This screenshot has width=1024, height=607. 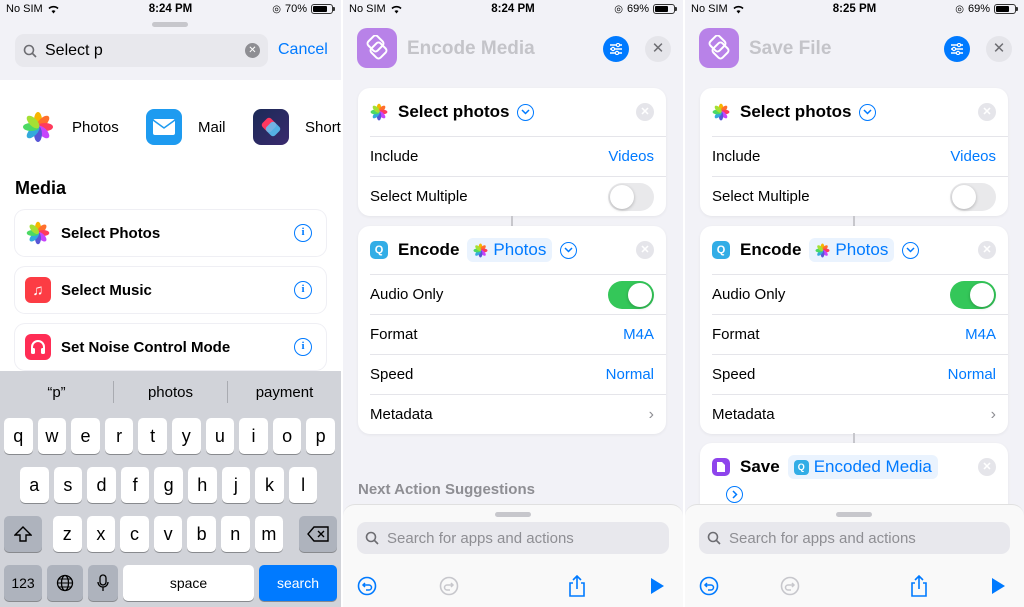 What do you see at coordinates (52, 436) in the screenshot?
I see `key-w: w` at bounding box center [52, 436].